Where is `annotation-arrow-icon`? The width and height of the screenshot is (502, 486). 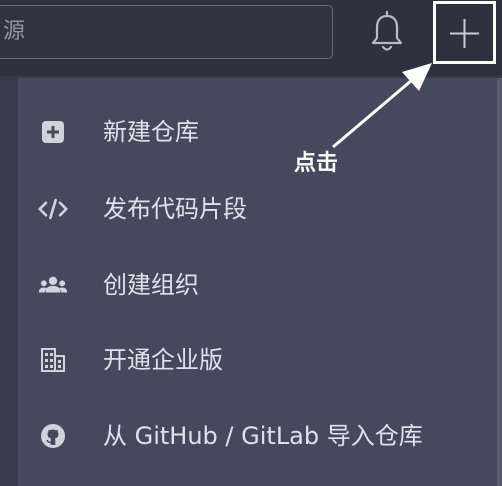 annotation-arrow-icon is located at coordinates (382, 106).